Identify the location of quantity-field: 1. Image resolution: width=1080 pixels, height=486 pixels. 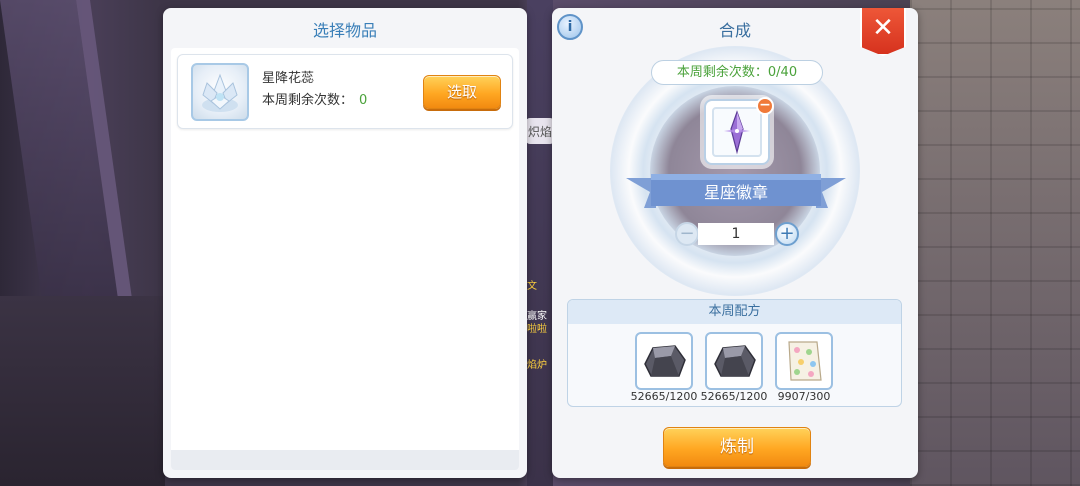
(736, 234).